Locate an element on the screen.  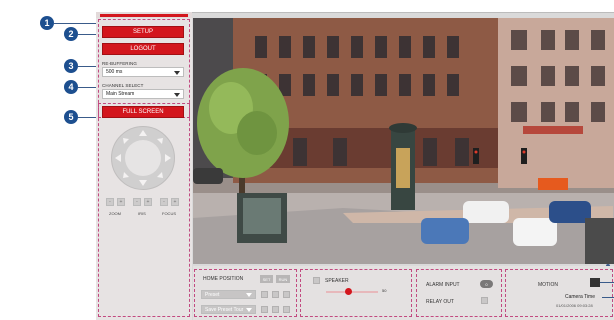
buffering-select: 500 ms is located at coordinates (143, 72).